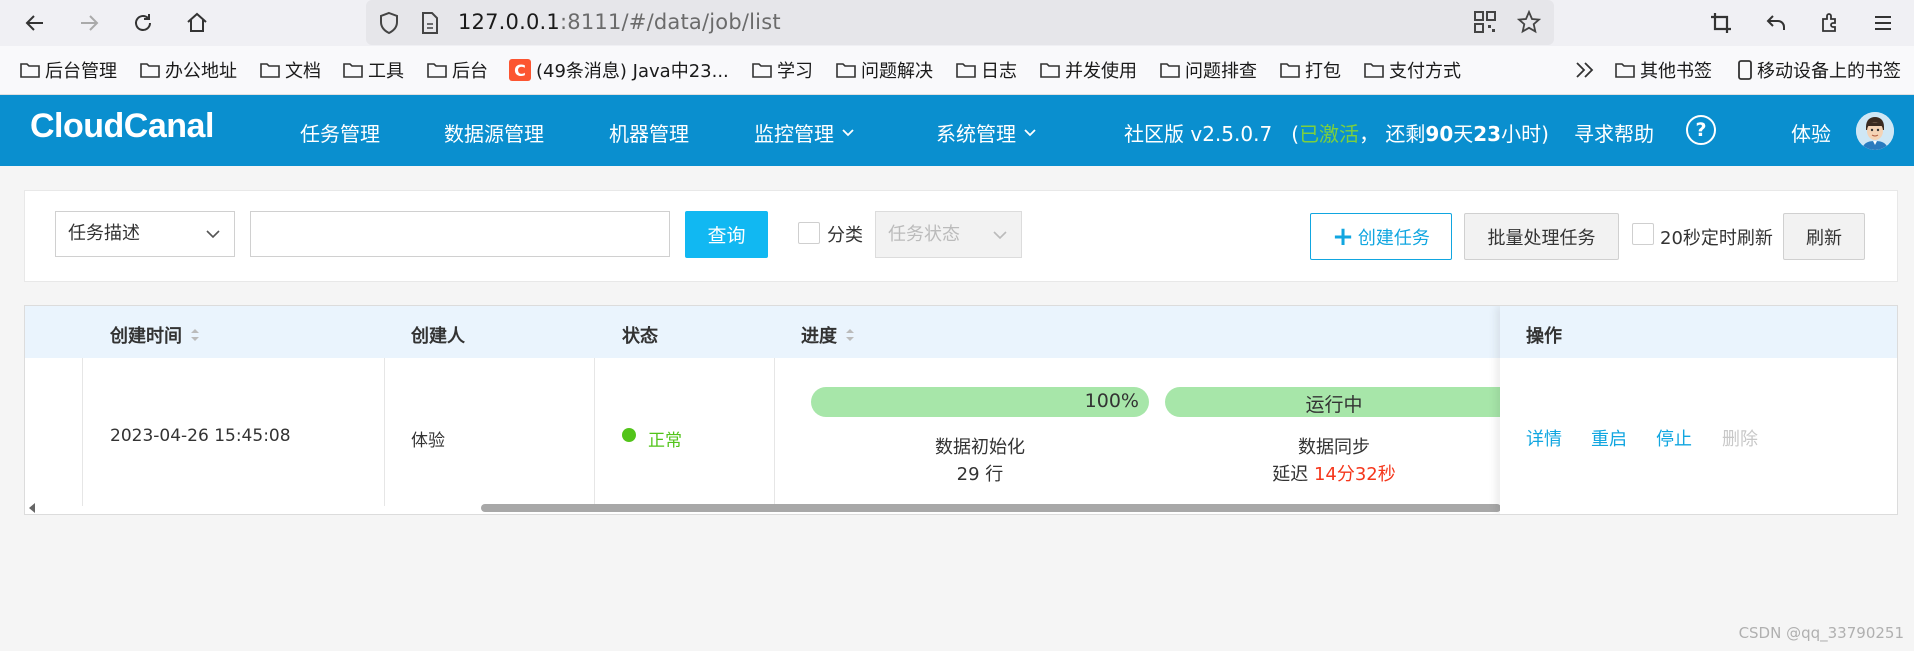 This screenshot has width=1914, height=651. I want to click on menu-task-management: 任务管理, so click(340, 132).